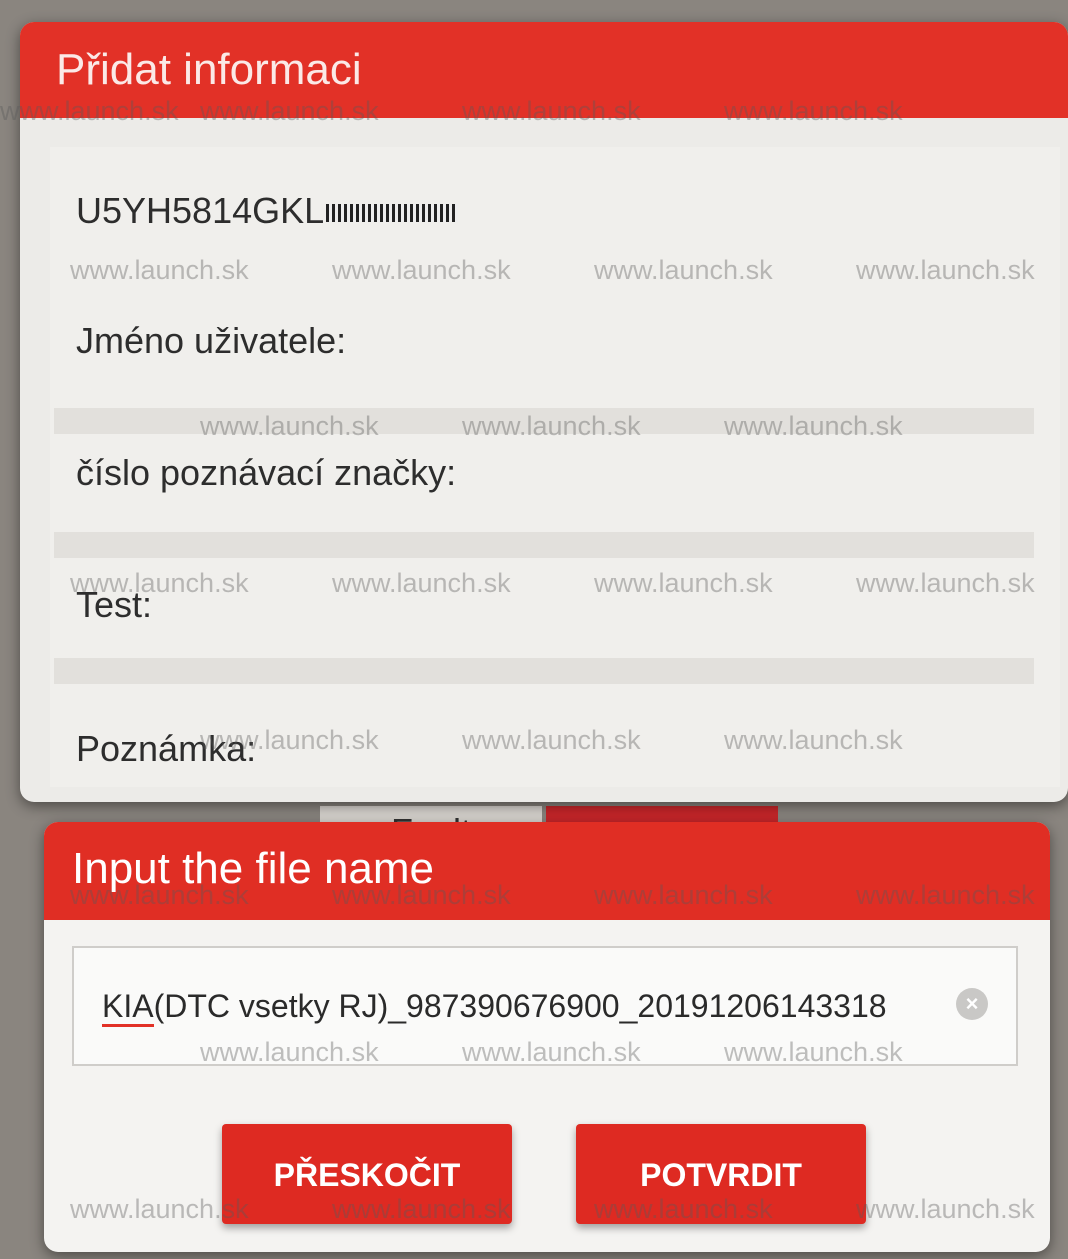 The height and width of the screenshot is (1259, 1068). What do you see at coordinates (266, 473) in the screenshot?
I see `license-plate-label: číslo poznávací značky:` at bounding box center [266, 473].